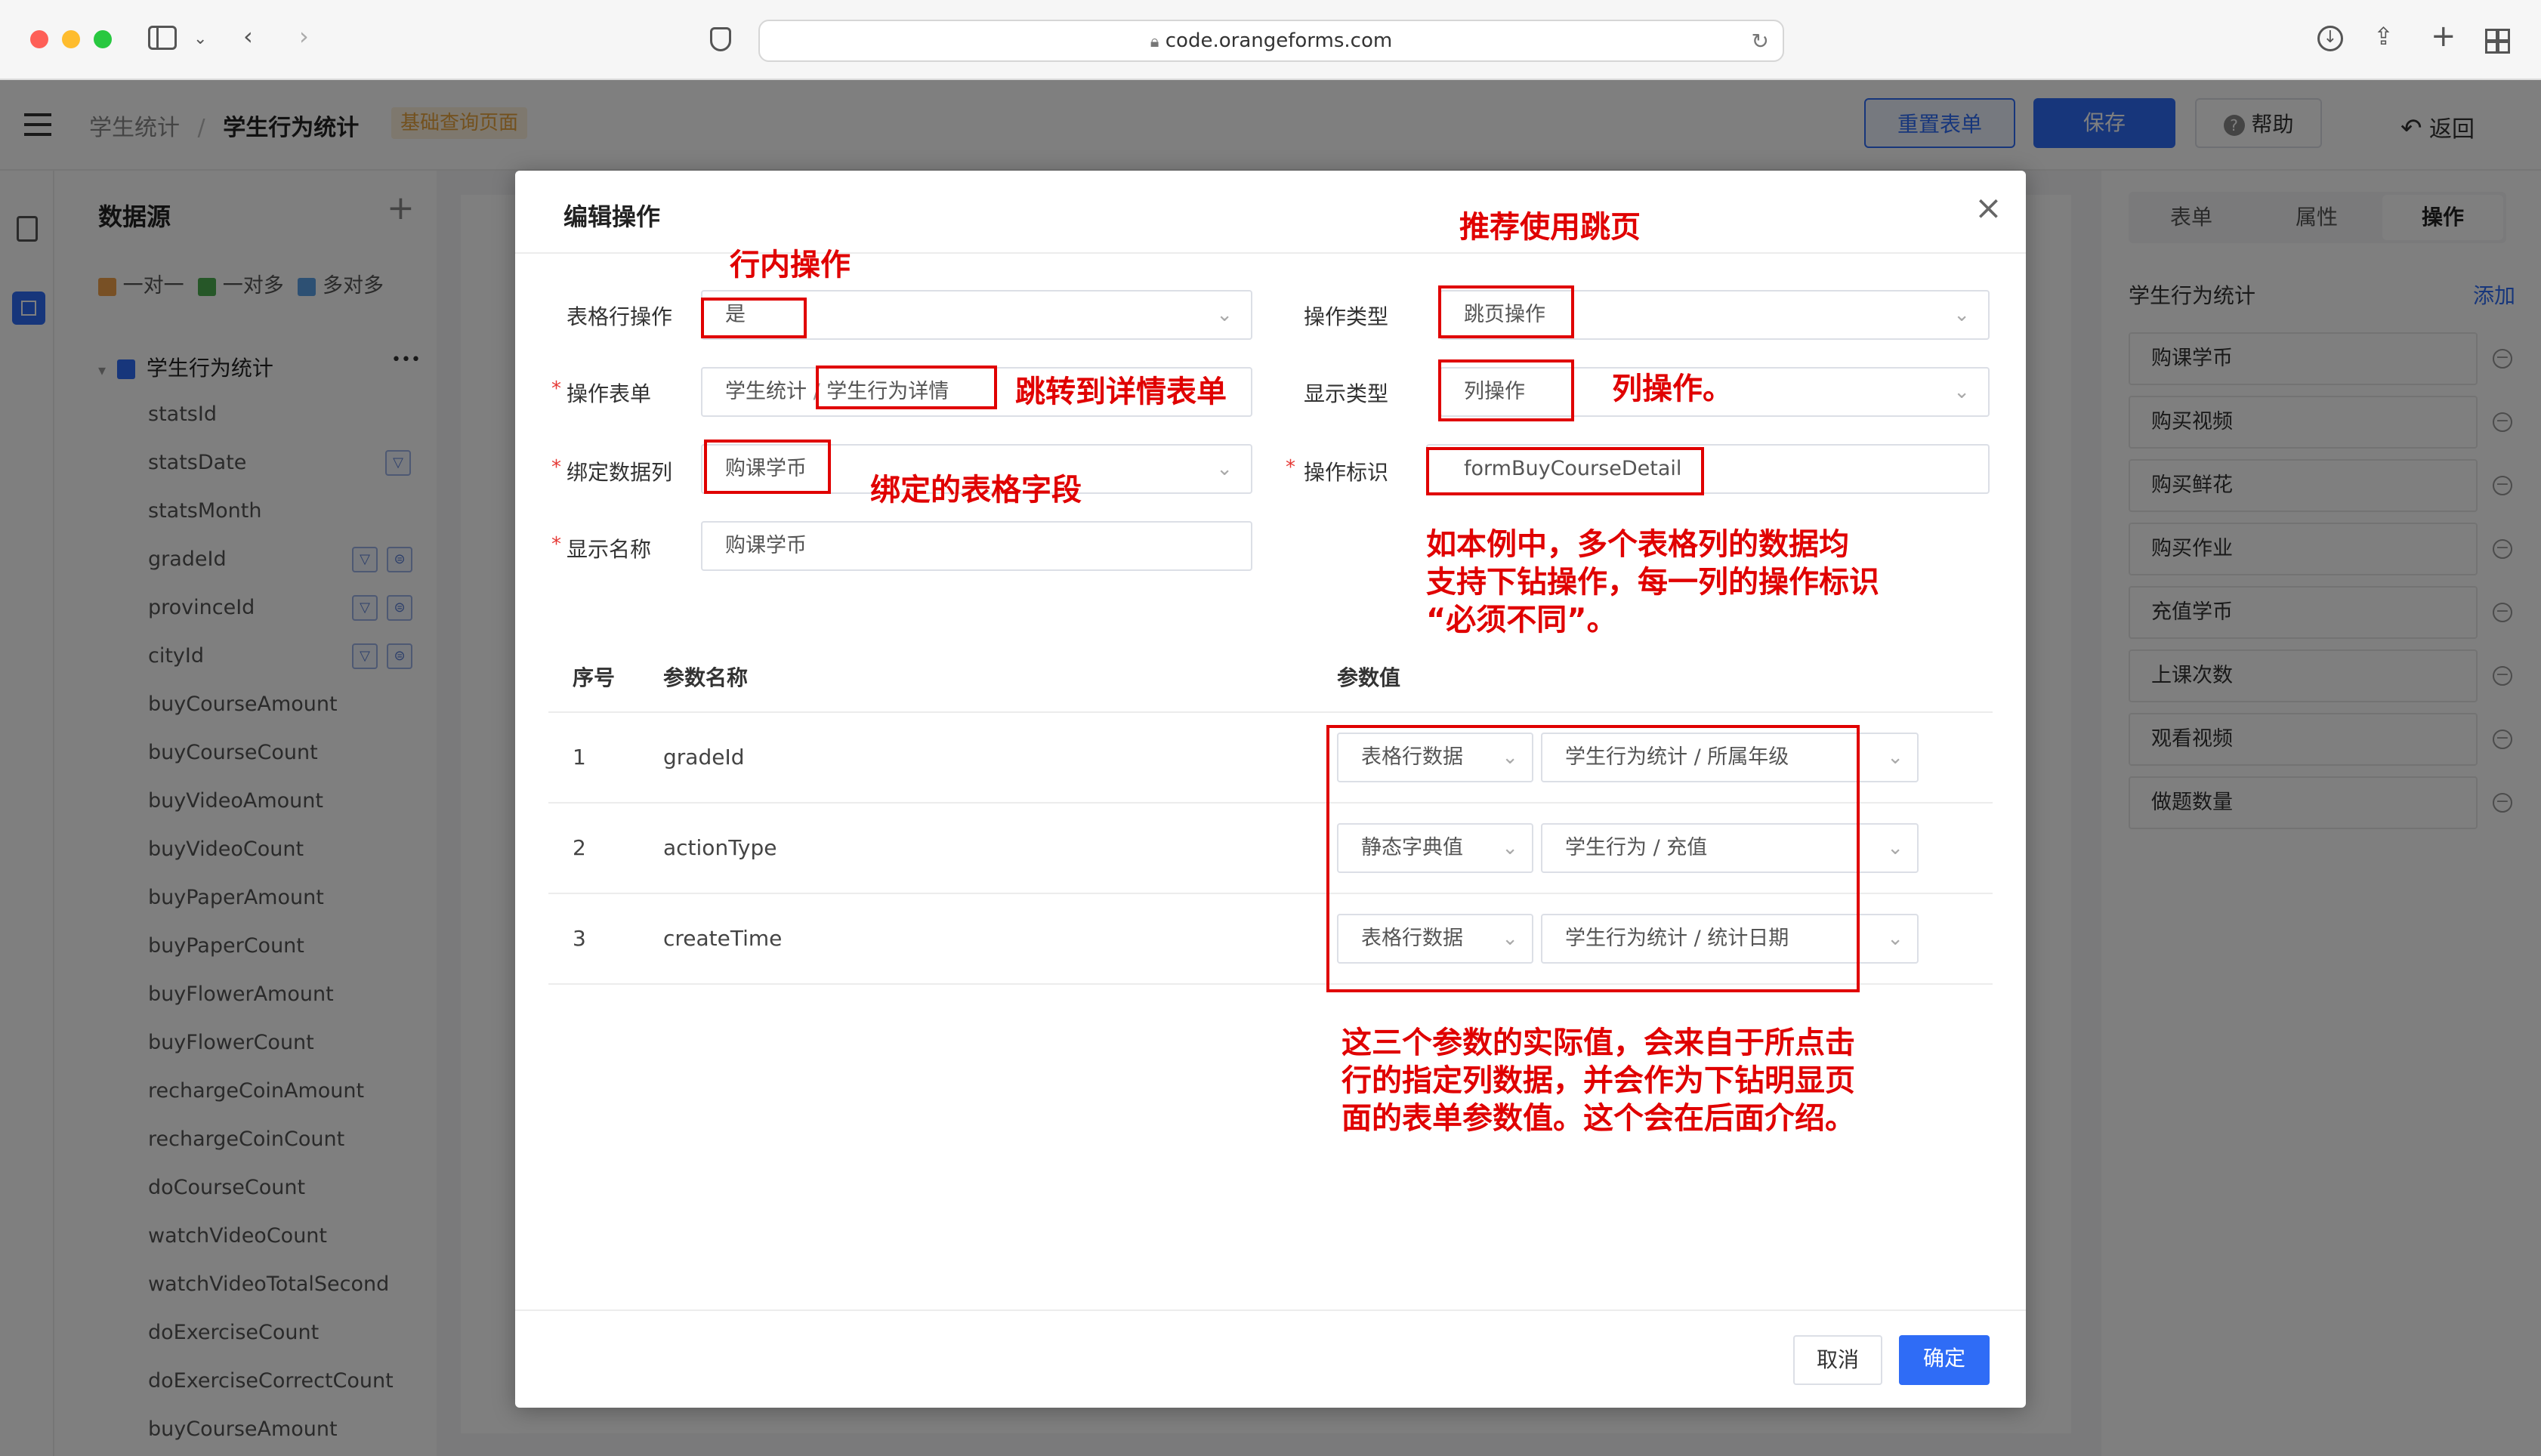 The width and height of the screenshot is (2541, 1456). I want to click on row-param-name: createTime, so click(723, 938).